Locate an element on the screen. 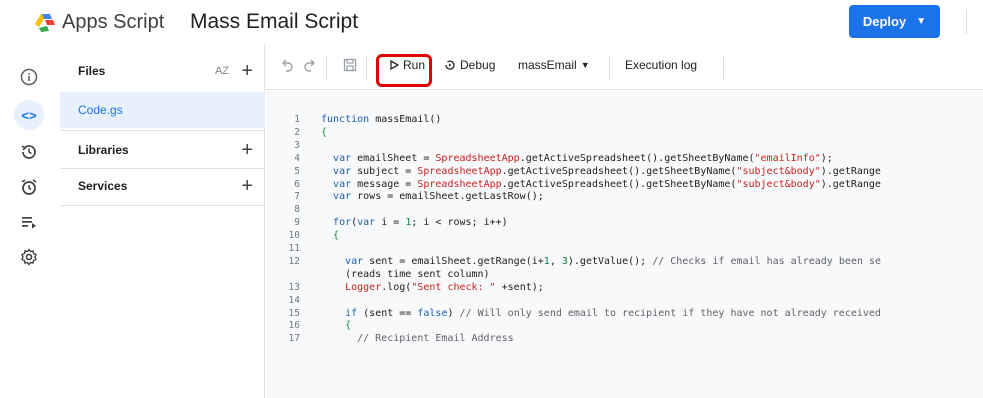 Image resolution: width=983 pixels, height=398 pixels. deploy-label: Deploy is located at coordinates (884, 21).